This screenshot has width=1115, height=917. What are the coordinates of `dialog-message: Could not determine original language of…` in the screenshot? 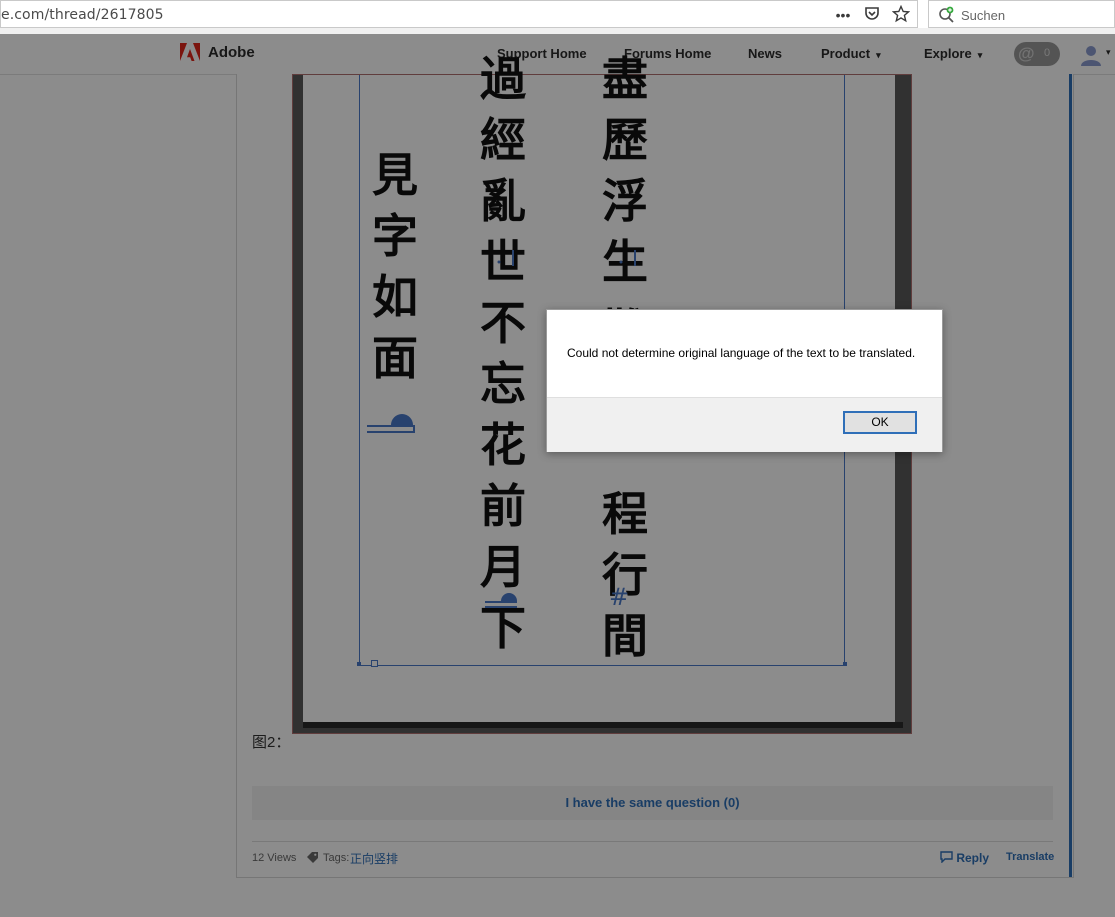 It's located at (741, 353).